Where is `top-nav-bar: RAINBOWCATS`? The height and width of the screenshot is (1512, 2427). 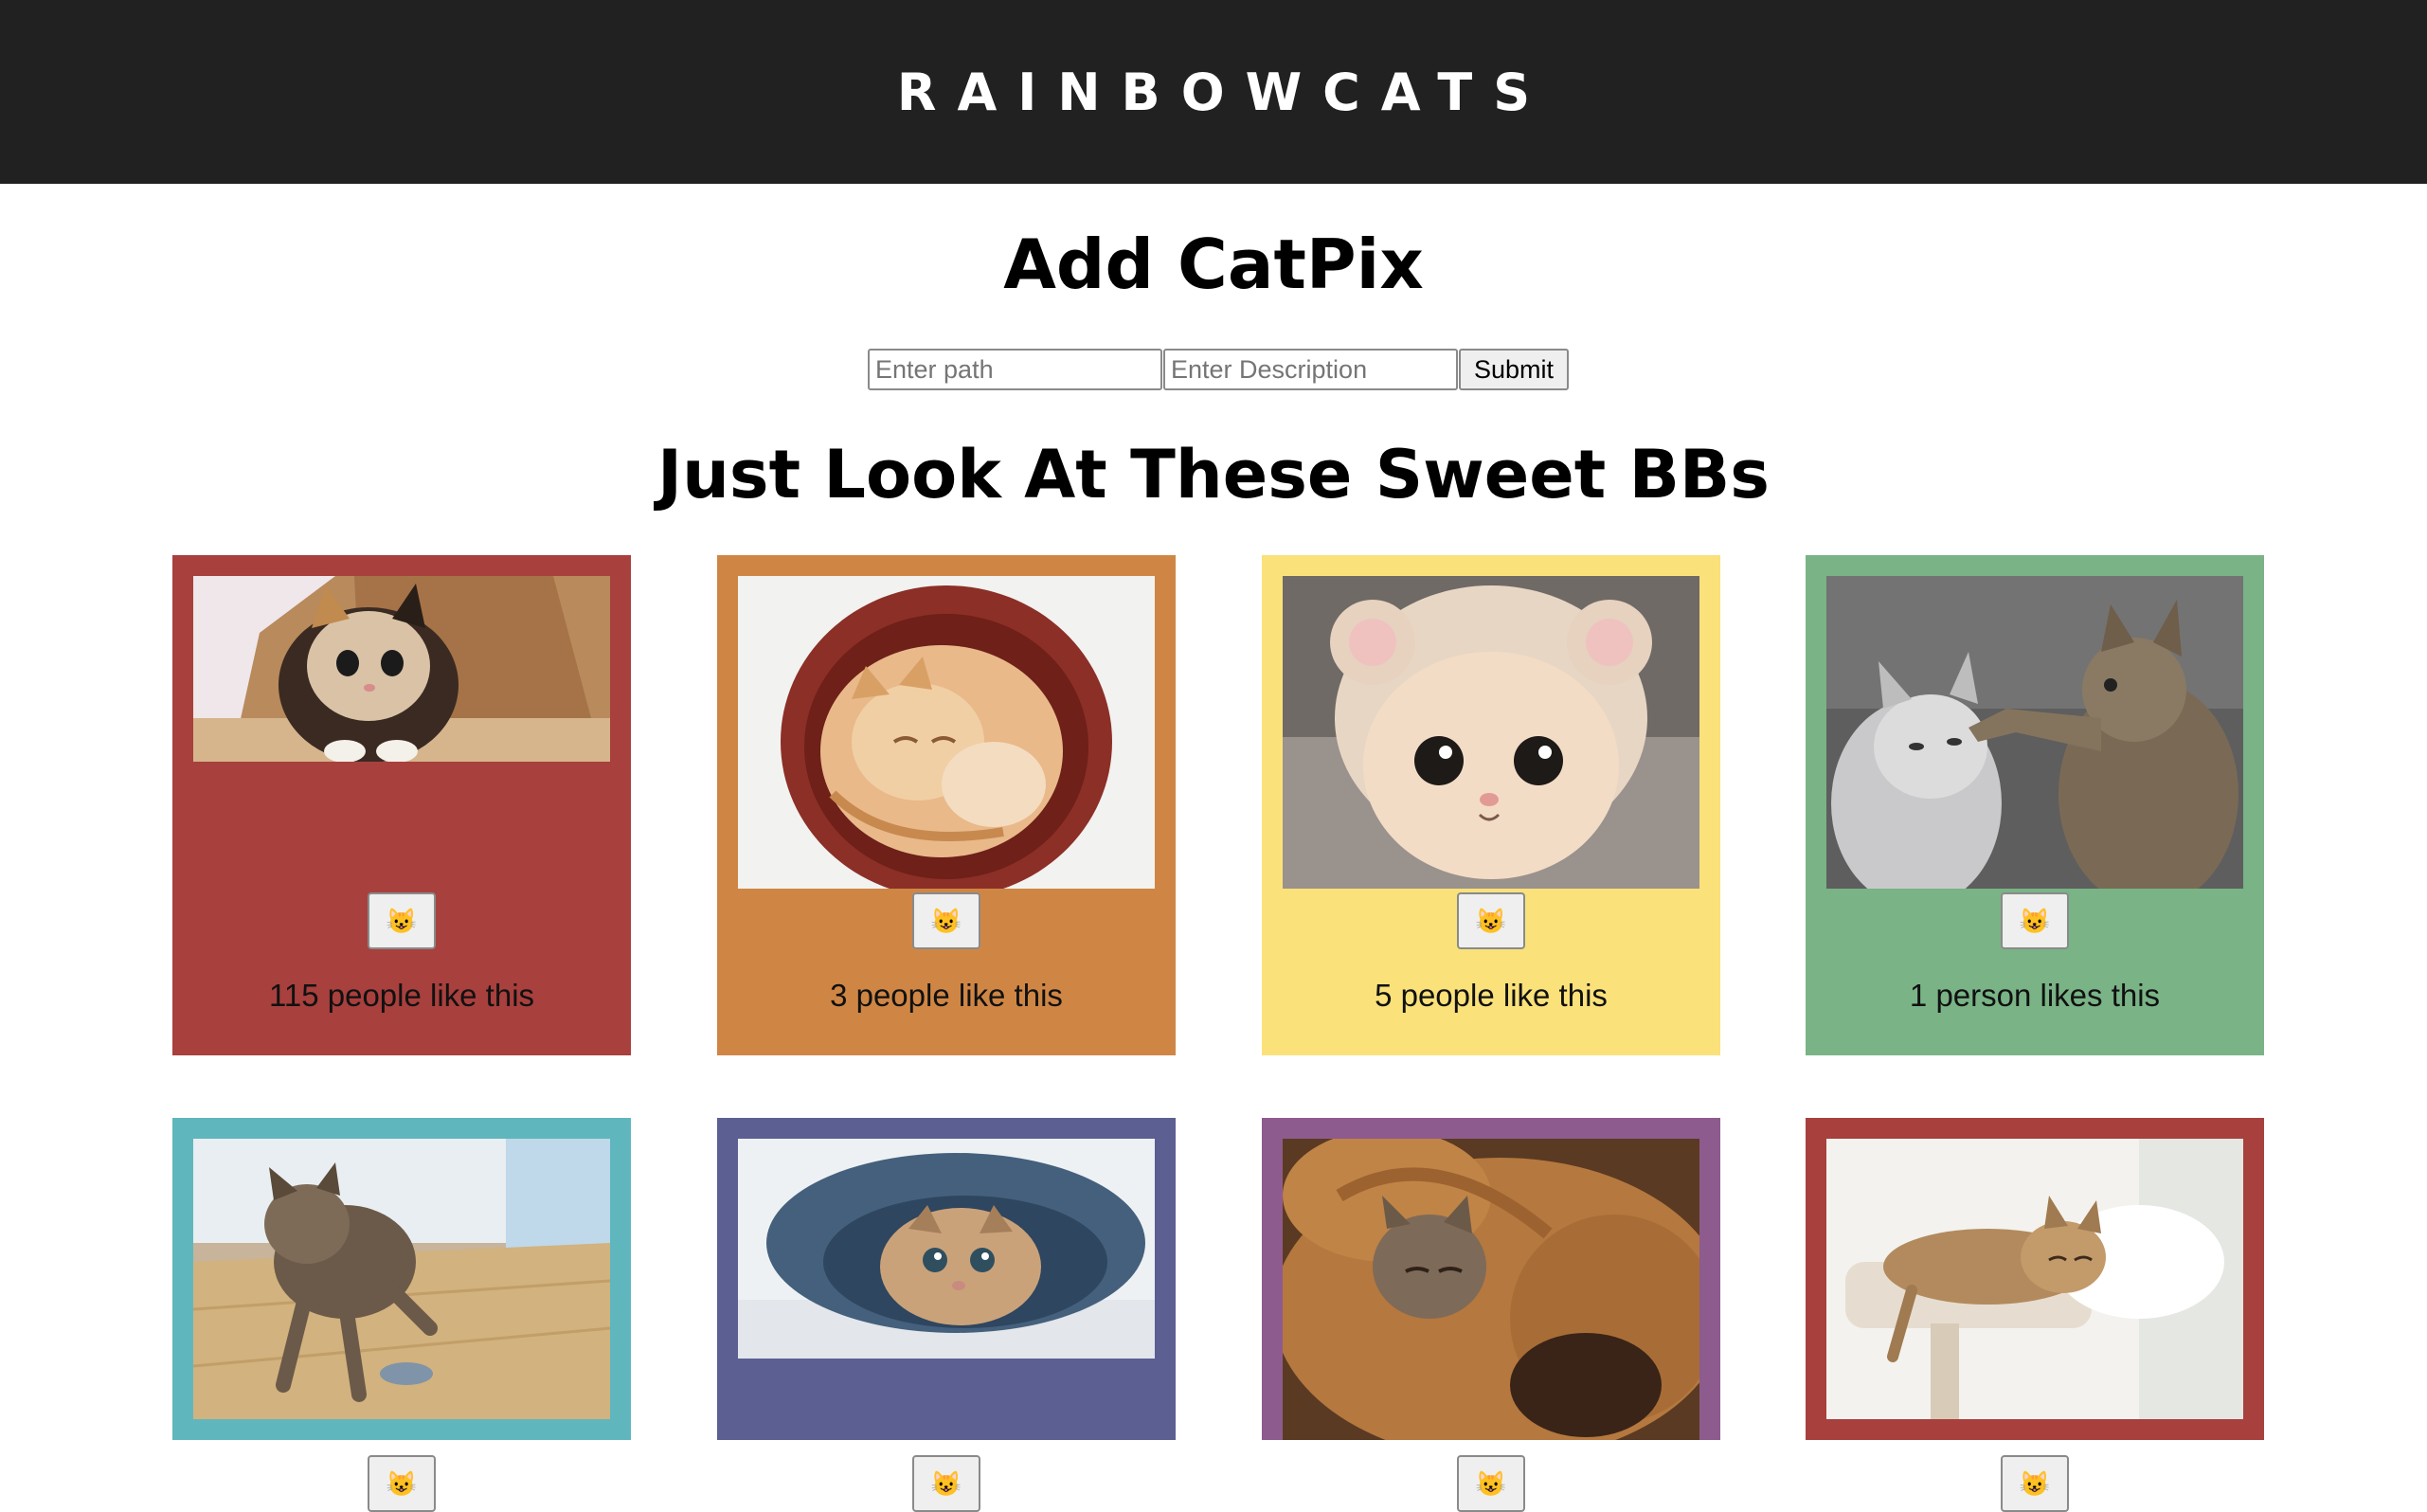 top-nav-bar: RAINBOWCATS is located at coordinates (1213, 92).